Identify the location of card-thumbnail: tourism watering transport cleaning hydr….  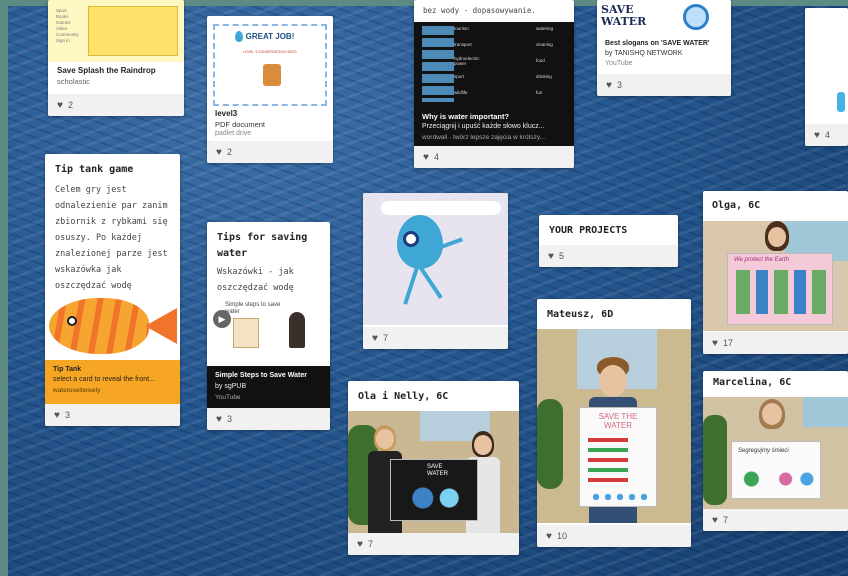
(494, 84).